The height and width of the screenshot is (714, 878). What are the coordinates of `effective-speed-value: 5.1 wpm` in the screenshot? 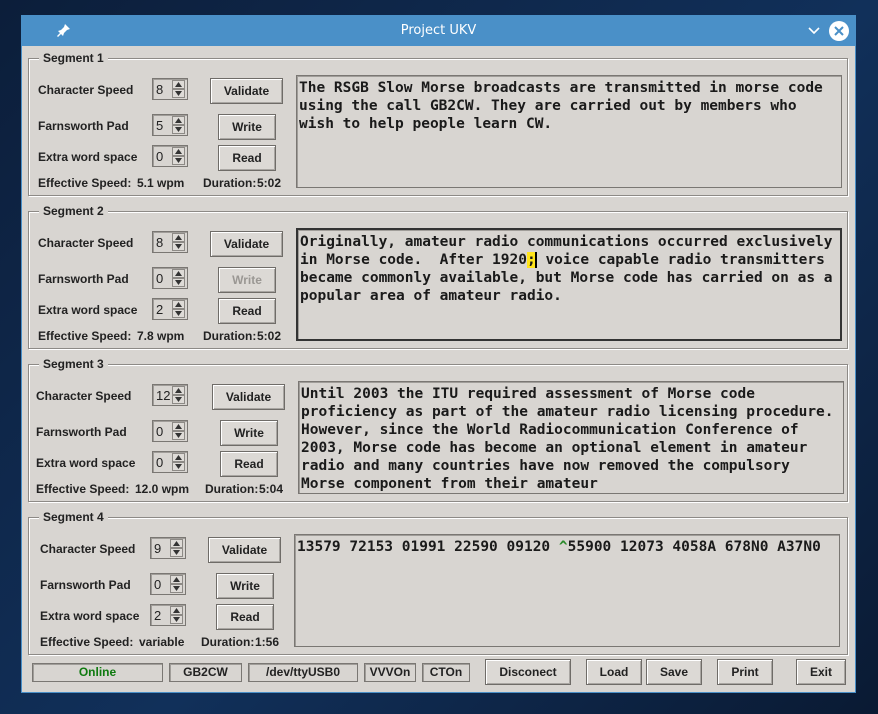 It's located at (161, 183).